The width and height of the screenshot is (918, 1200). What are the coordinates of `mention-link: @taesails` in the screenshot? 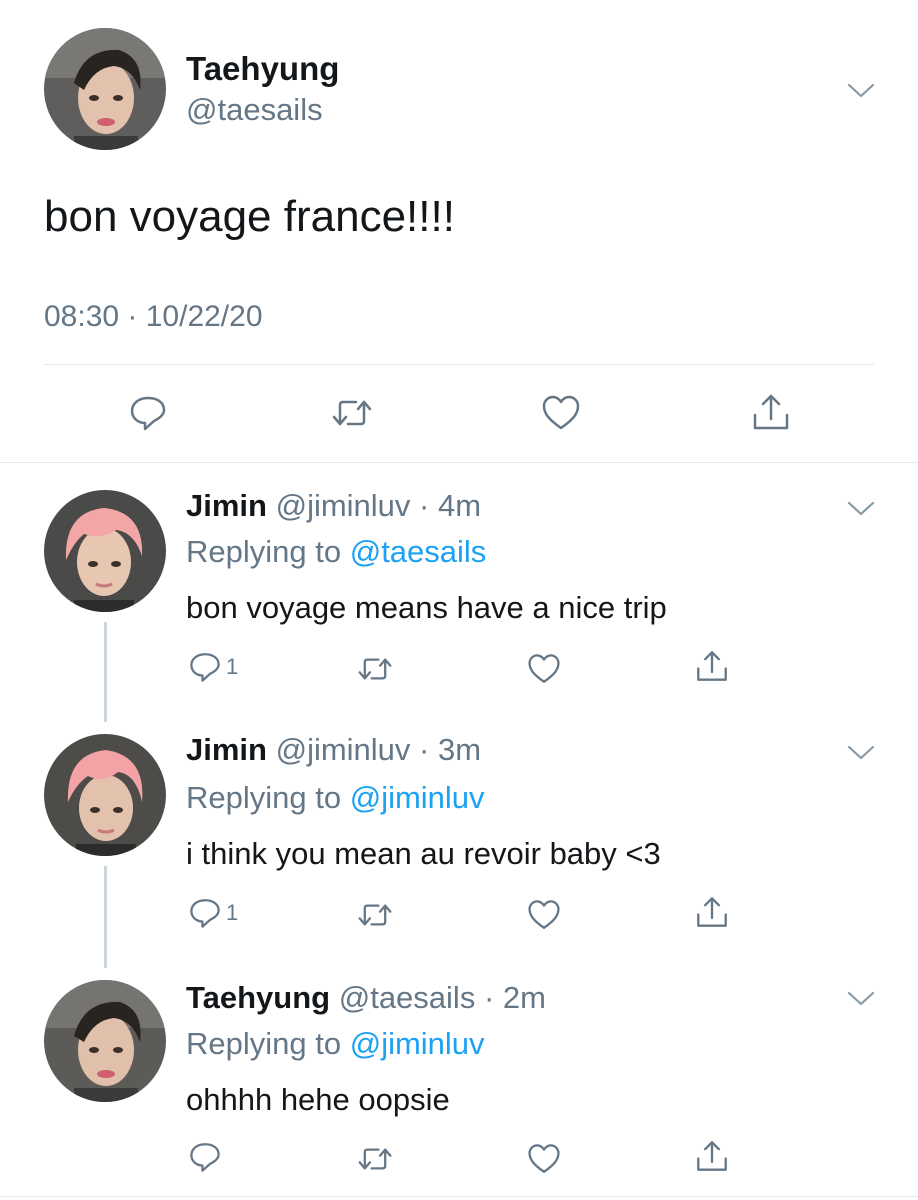 It's located at (418, 551).